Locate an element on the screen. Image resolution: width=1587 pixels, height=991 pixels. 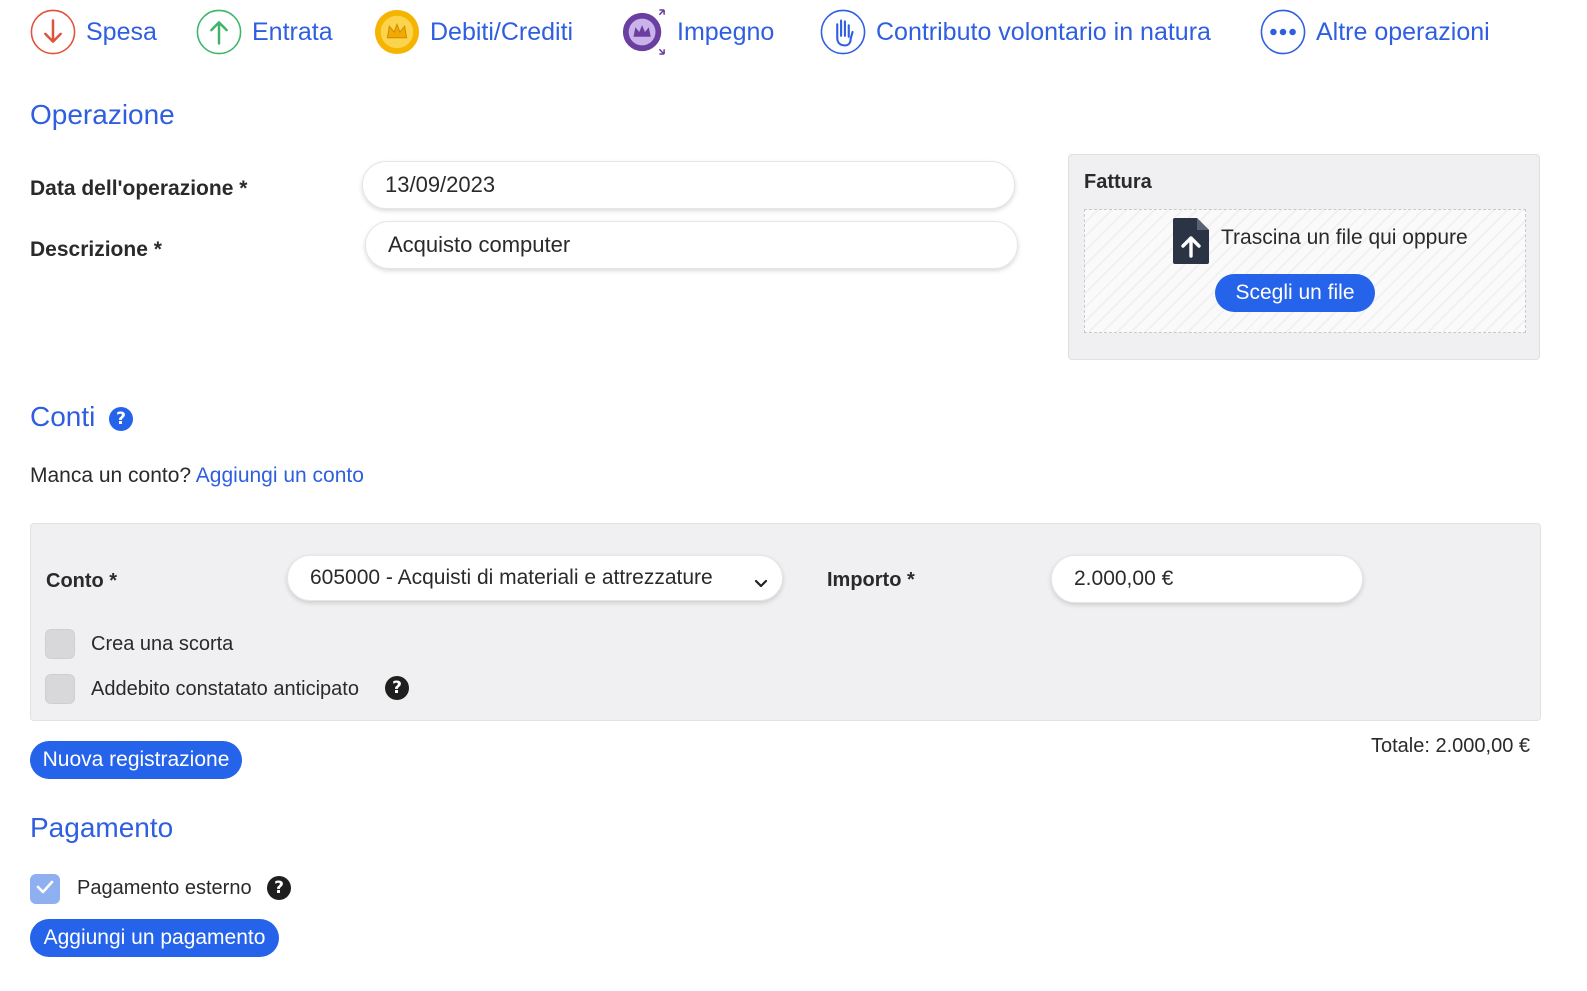
amount-input: 2.000,00 € is located at coordinates (1207, 579).